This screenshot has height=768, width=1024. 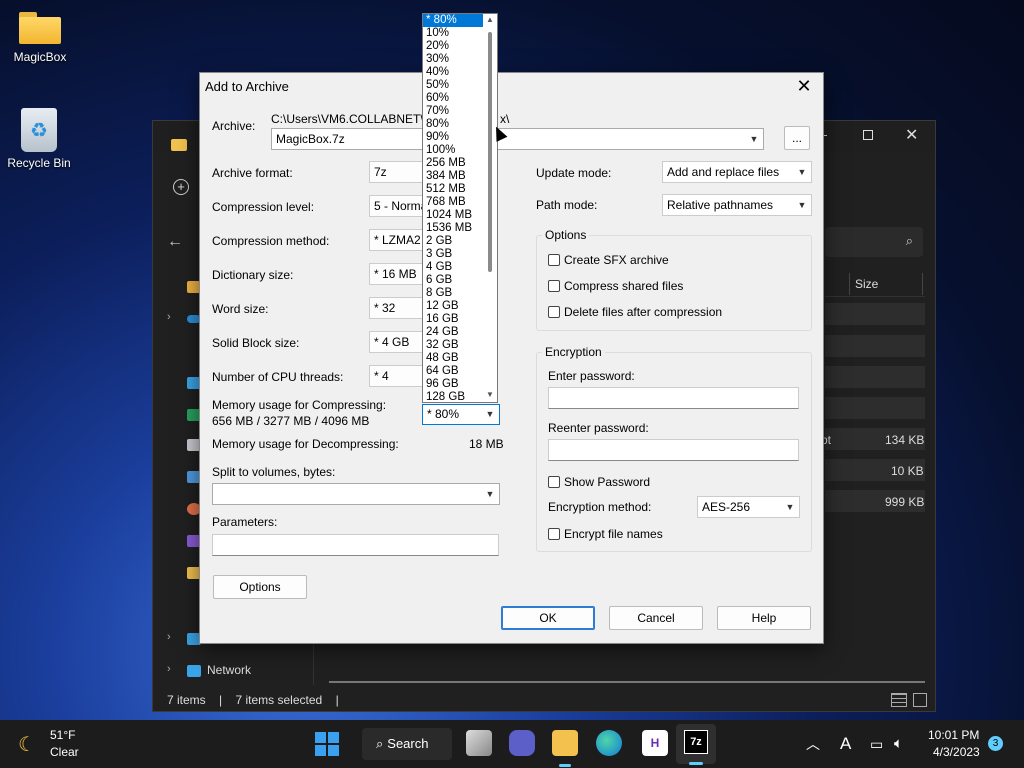 I want to click on dropdown-option: 1024 MB, so click(x=453, y=215).